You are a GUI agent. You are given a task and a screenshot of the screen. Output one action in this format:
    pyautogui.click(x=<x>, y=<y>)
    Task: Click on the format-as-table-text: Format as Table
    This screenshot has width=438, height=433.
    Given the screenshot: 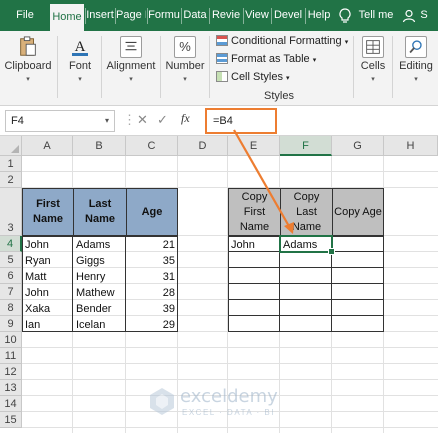 What is the action you would take?
    pyautogui.click(x=270, y=59)
    